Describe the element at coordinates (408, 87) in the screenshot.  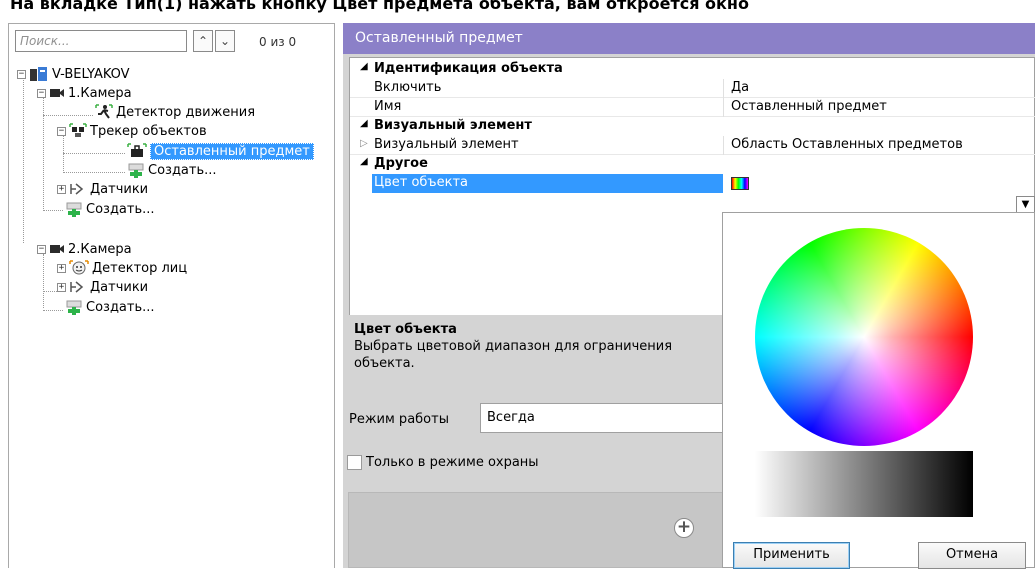
I see `prop-key: Включить` at that location.